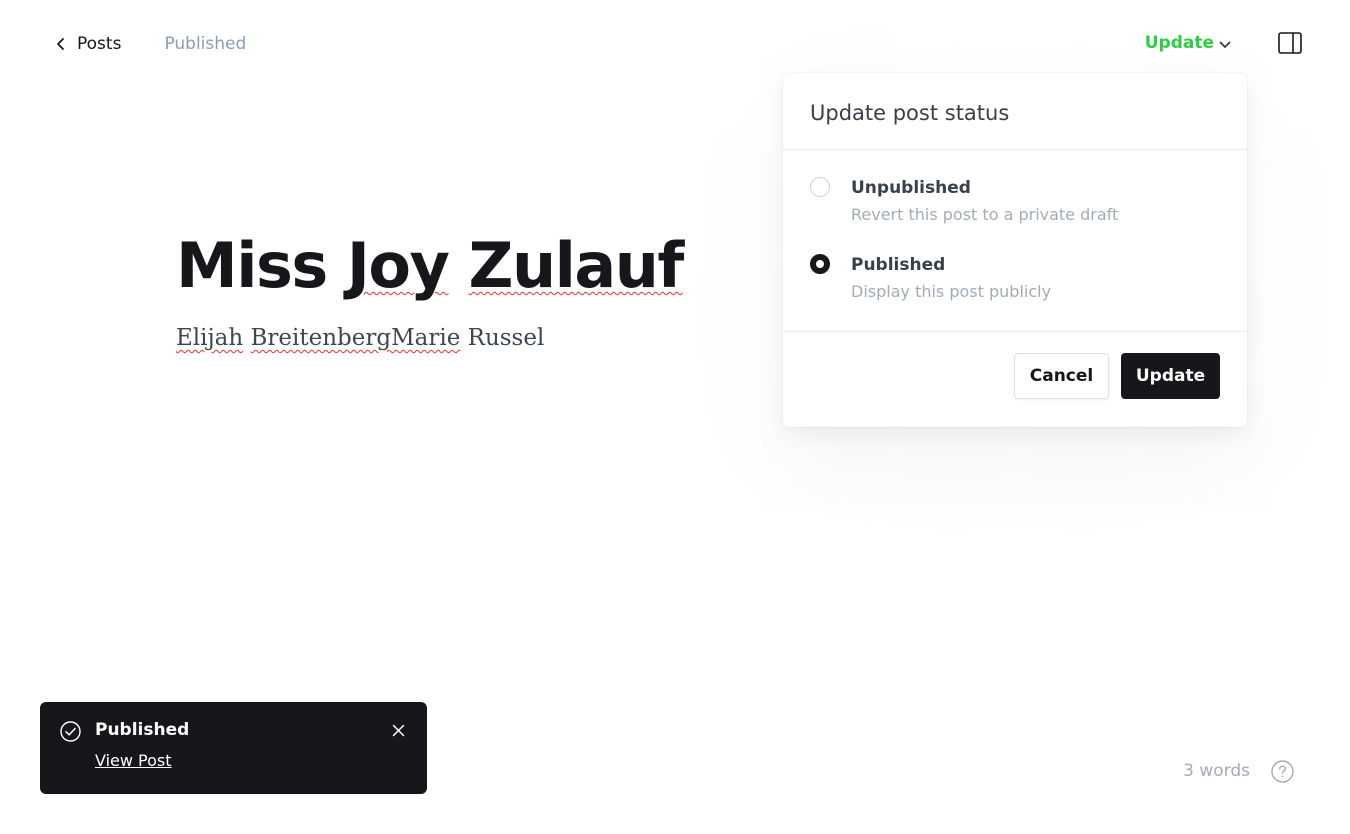 This screenshot has height=834, width=1350. What do you see at coordinates (1061, 376) in the screenshot?
I see `cancel-button: Cancel` at bounding box center [1061, 376].